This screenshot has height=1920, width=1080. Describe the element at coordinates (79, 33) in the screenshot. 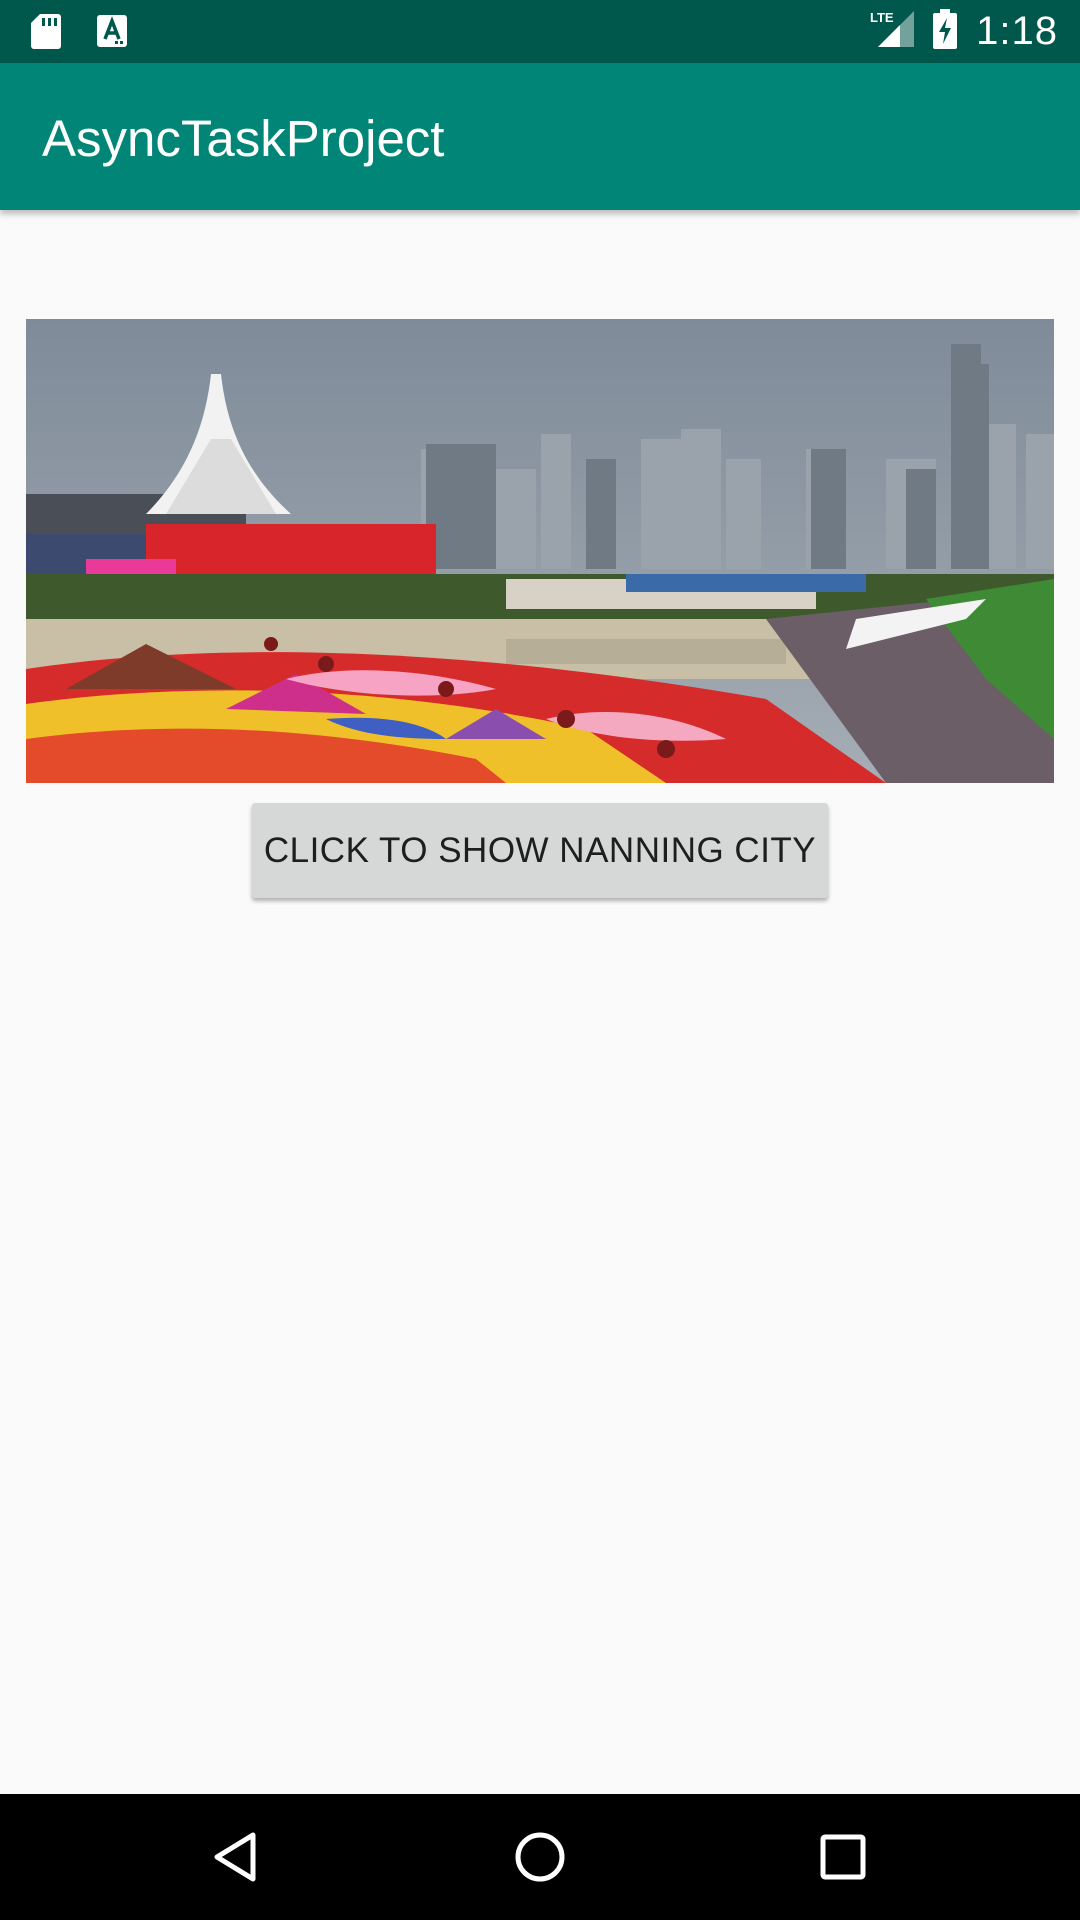

I see `status-notifications` at that location.